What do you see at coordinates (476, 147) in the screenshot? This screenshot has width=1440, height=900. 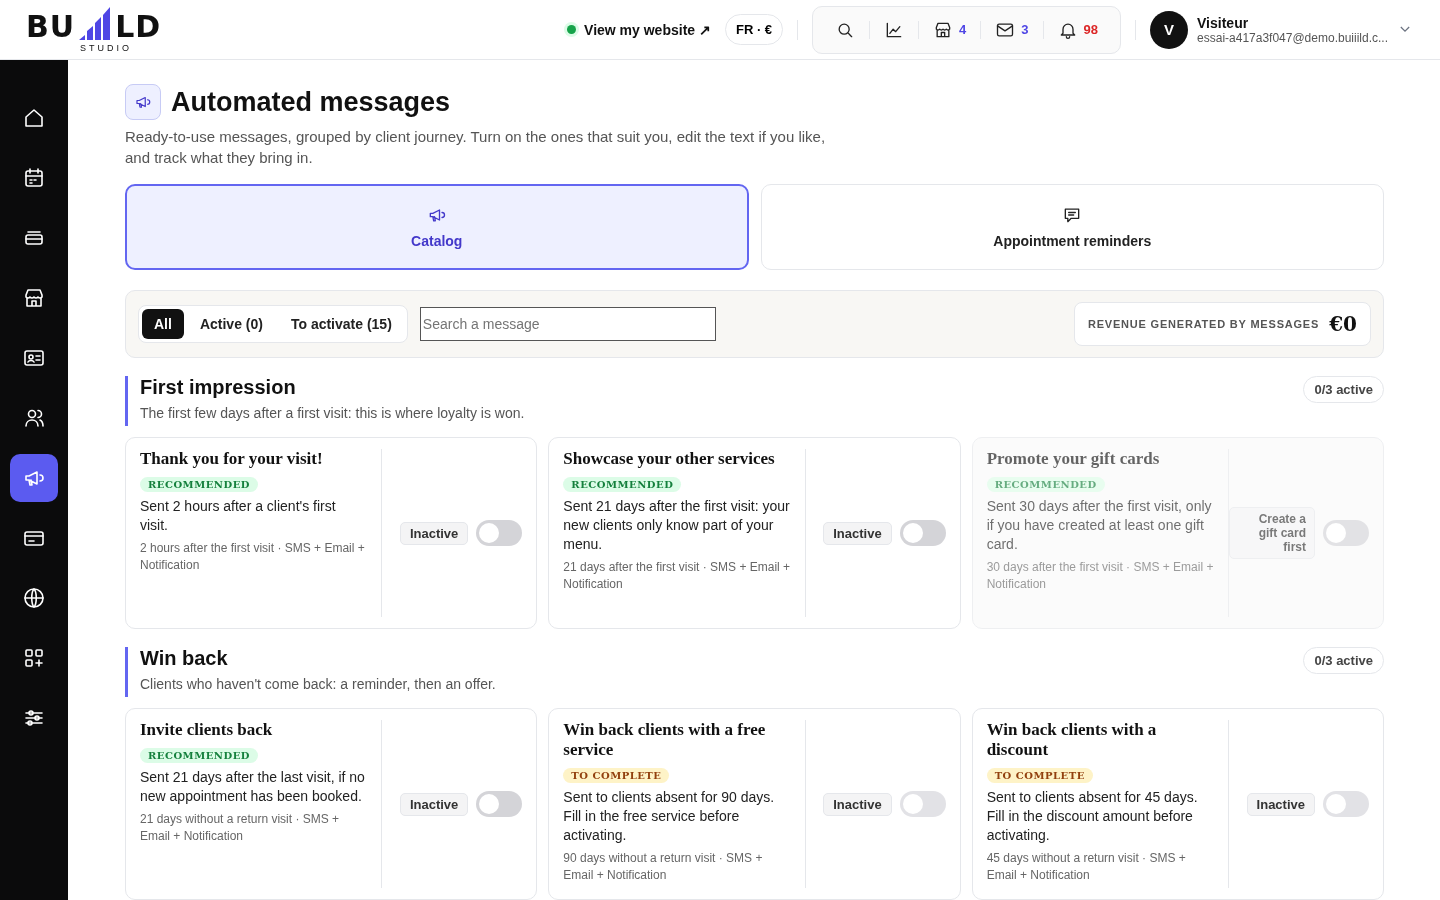 I see `page-description: Ready-to-use messages, grouped by client journey. Turn on the ones that suit you, edit the text if you like, and track what they bring in.` at bounding box center [476, 147].